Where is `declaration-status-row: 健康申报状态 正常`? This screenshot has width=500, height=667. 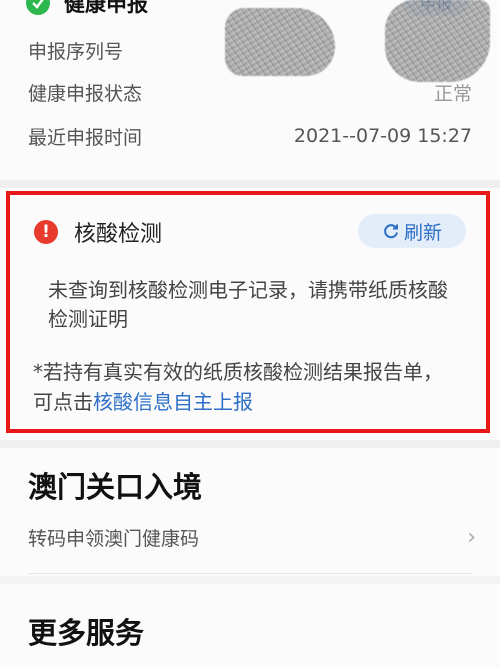 declaration-status-row: 健康申报状态 正常 is located at coordinates (250, 92).